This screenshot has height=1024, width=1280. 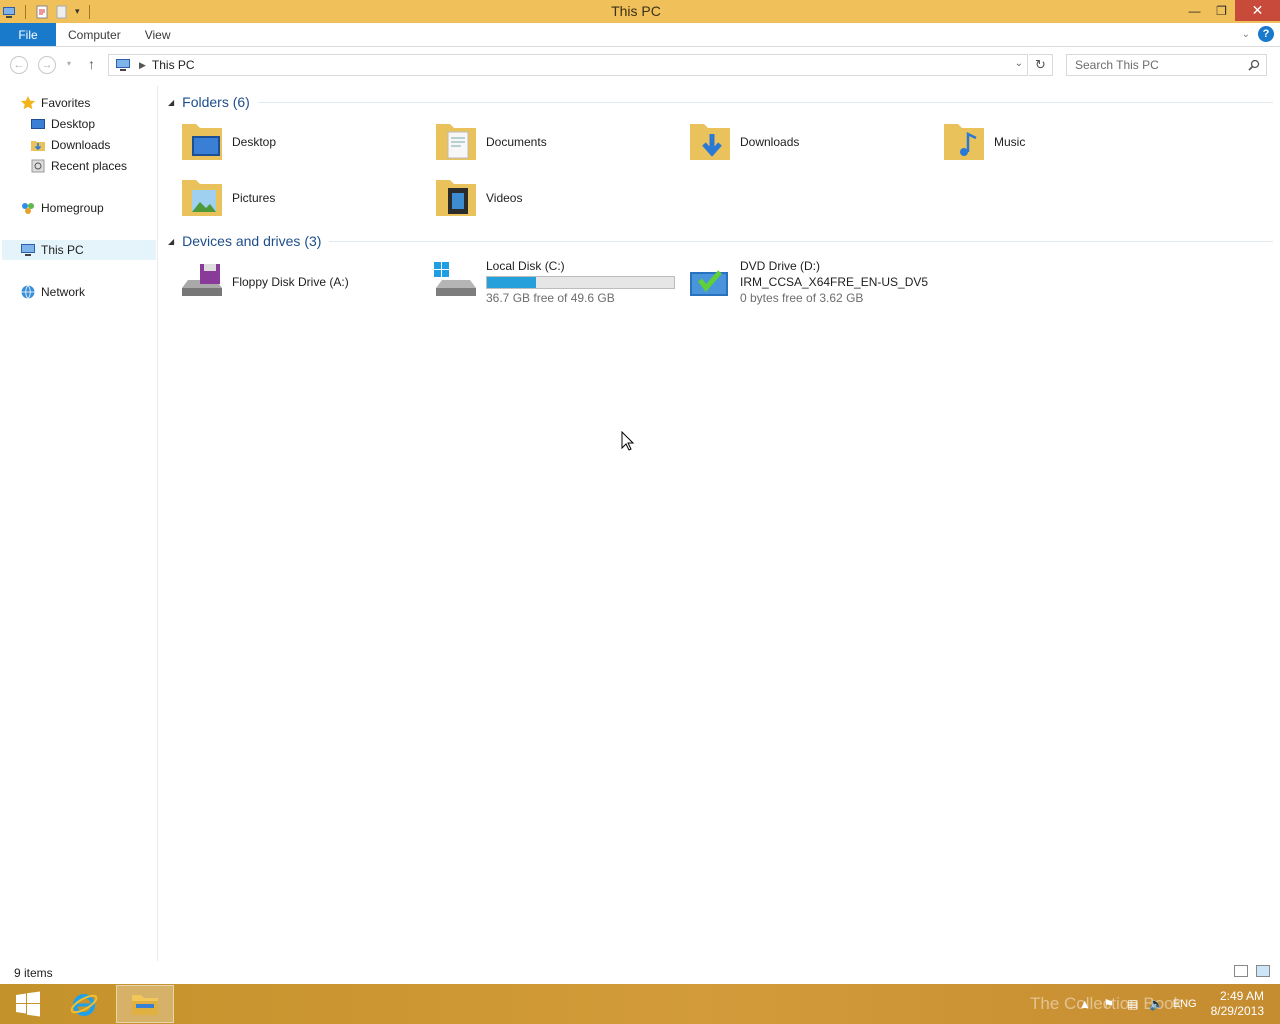 What do you see at coordinates (770, 142) in the screenshot?
I see `folder-downloads-label: Downloads` at bounding box center [770, 142].